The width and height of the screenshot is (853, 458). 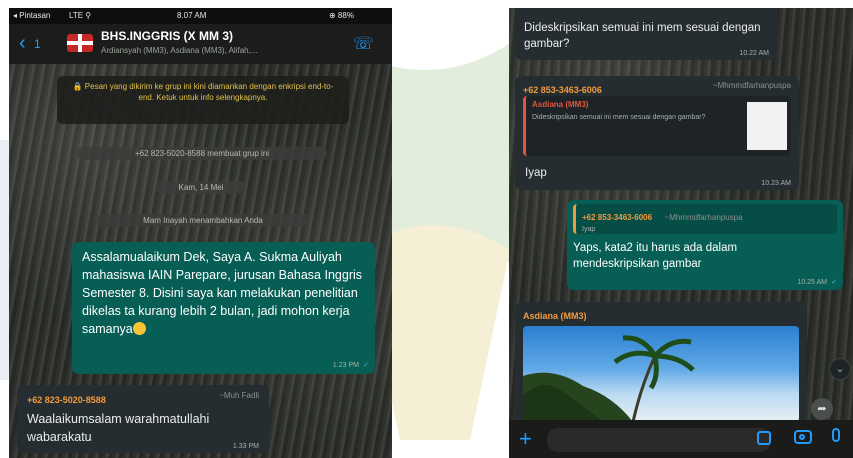 I want to click on quoted-sender: +62 853-3463-6006, so click(x=617, y=217).